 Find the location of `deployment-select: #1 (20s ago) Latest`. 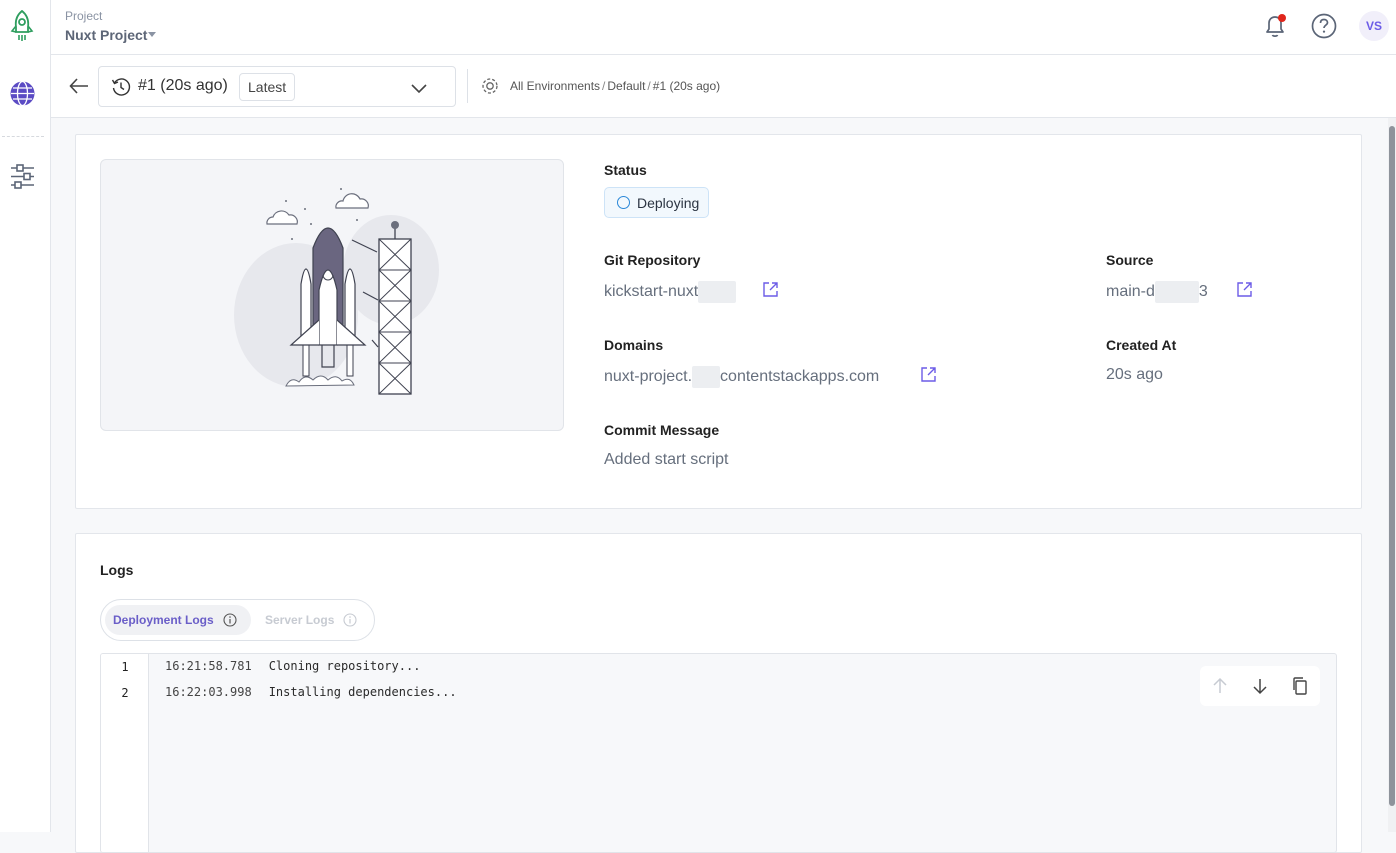

deployment-select: #1 (20s ago) Latest is located at coordinates (277, 86).